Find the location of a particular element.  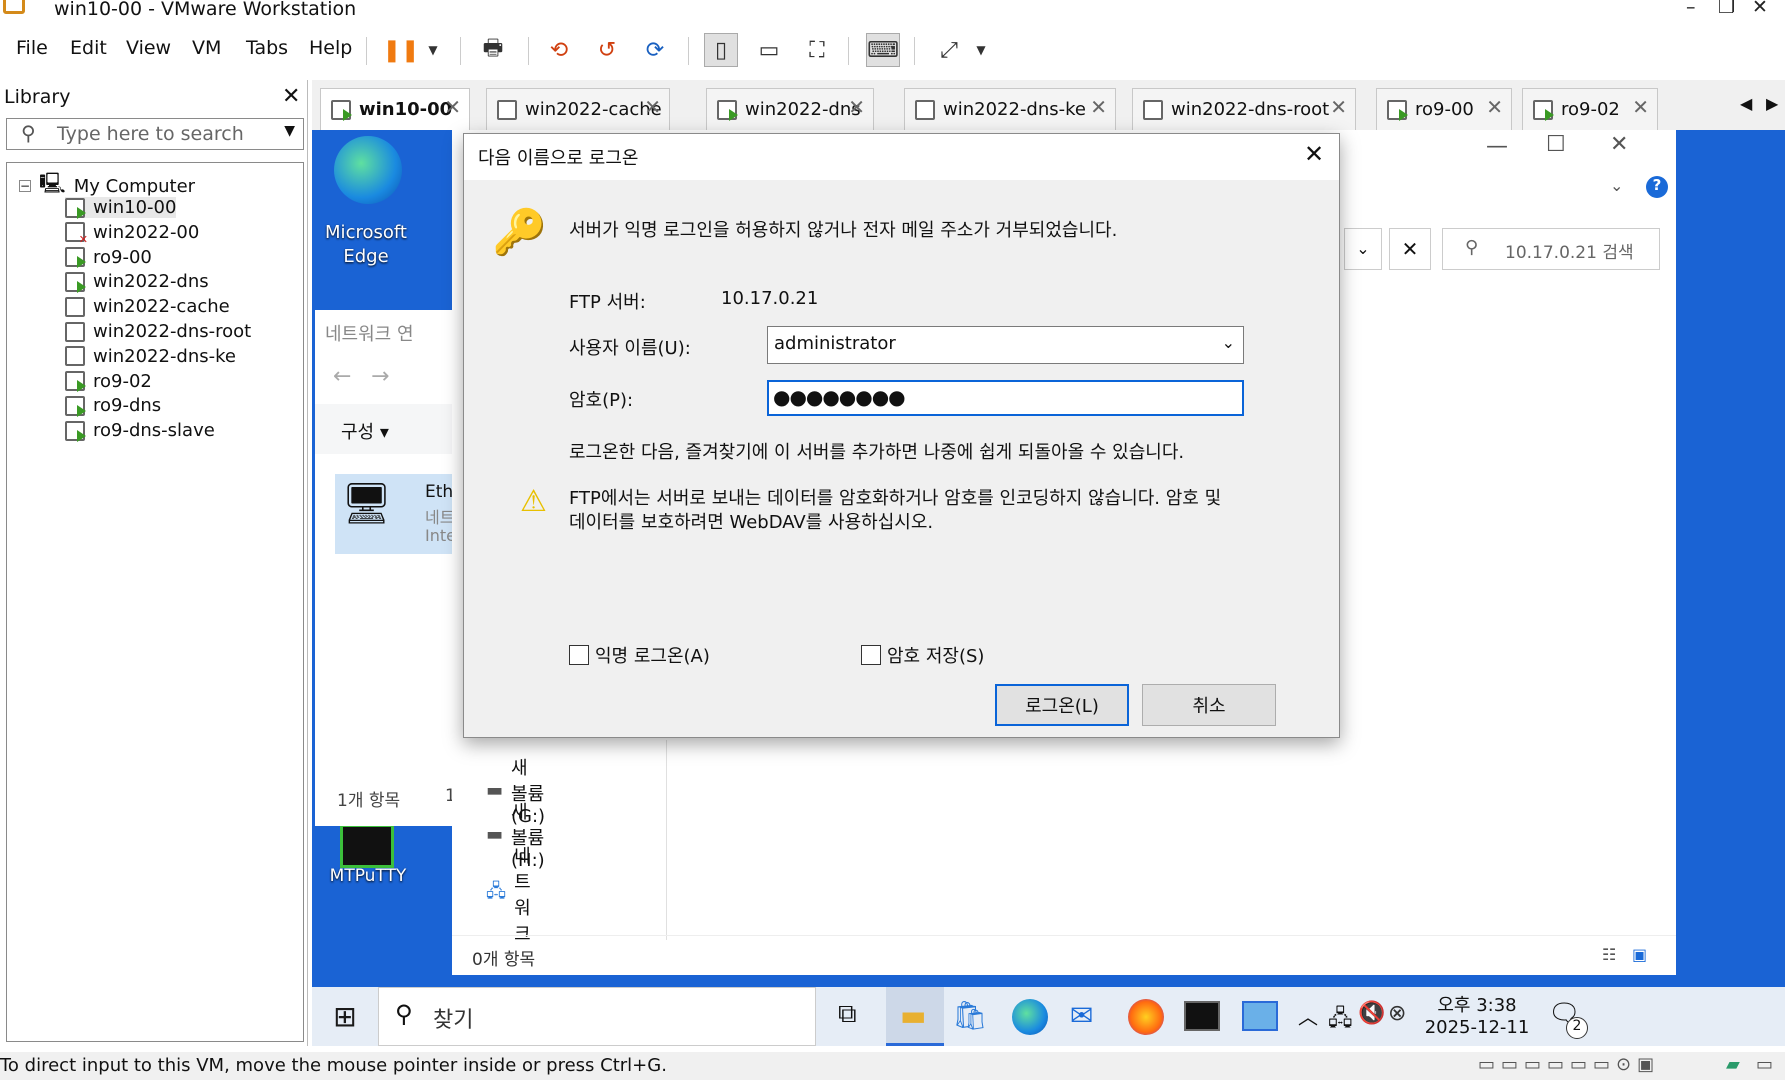

pause-dropdown-icon: ▼ is located at coordinates (433, 50).